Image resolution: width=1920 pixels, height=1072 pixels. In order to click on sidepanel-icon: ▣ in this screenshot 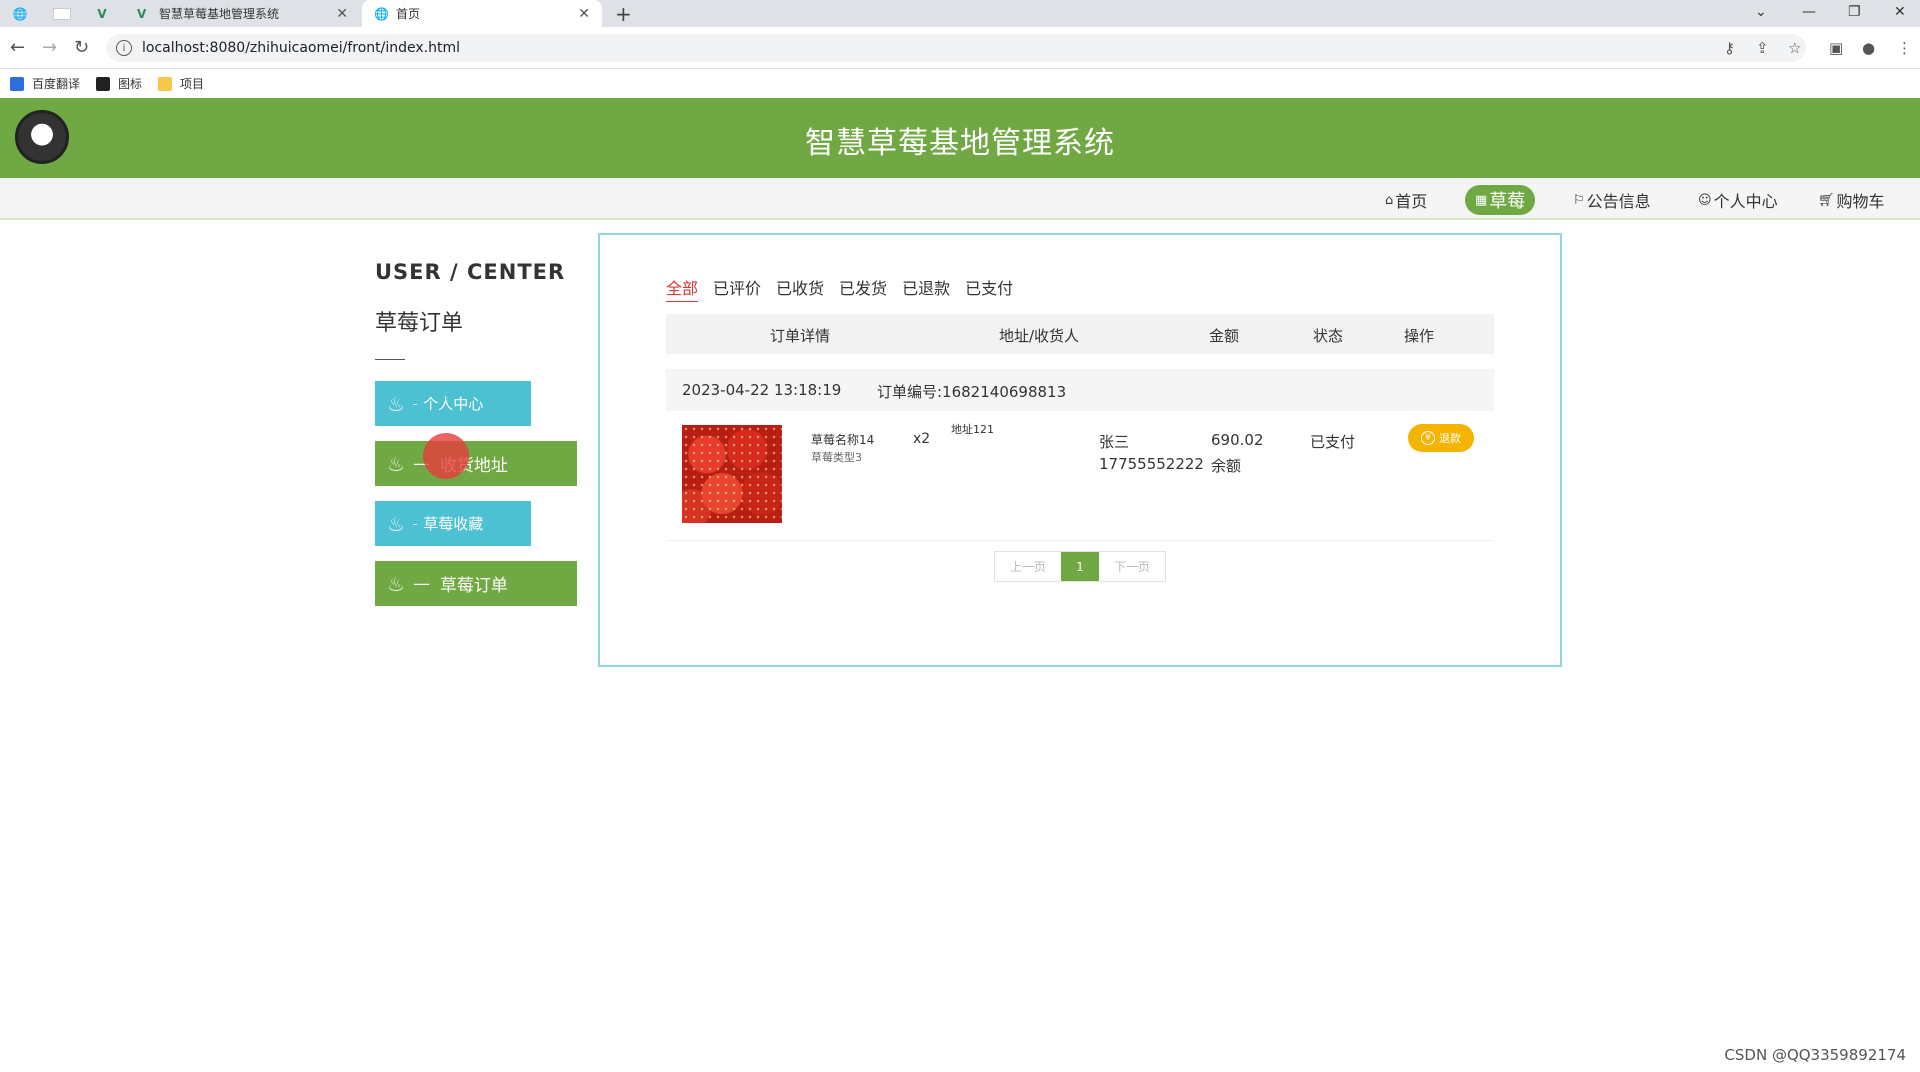, I will do `click(1836, 48)`.